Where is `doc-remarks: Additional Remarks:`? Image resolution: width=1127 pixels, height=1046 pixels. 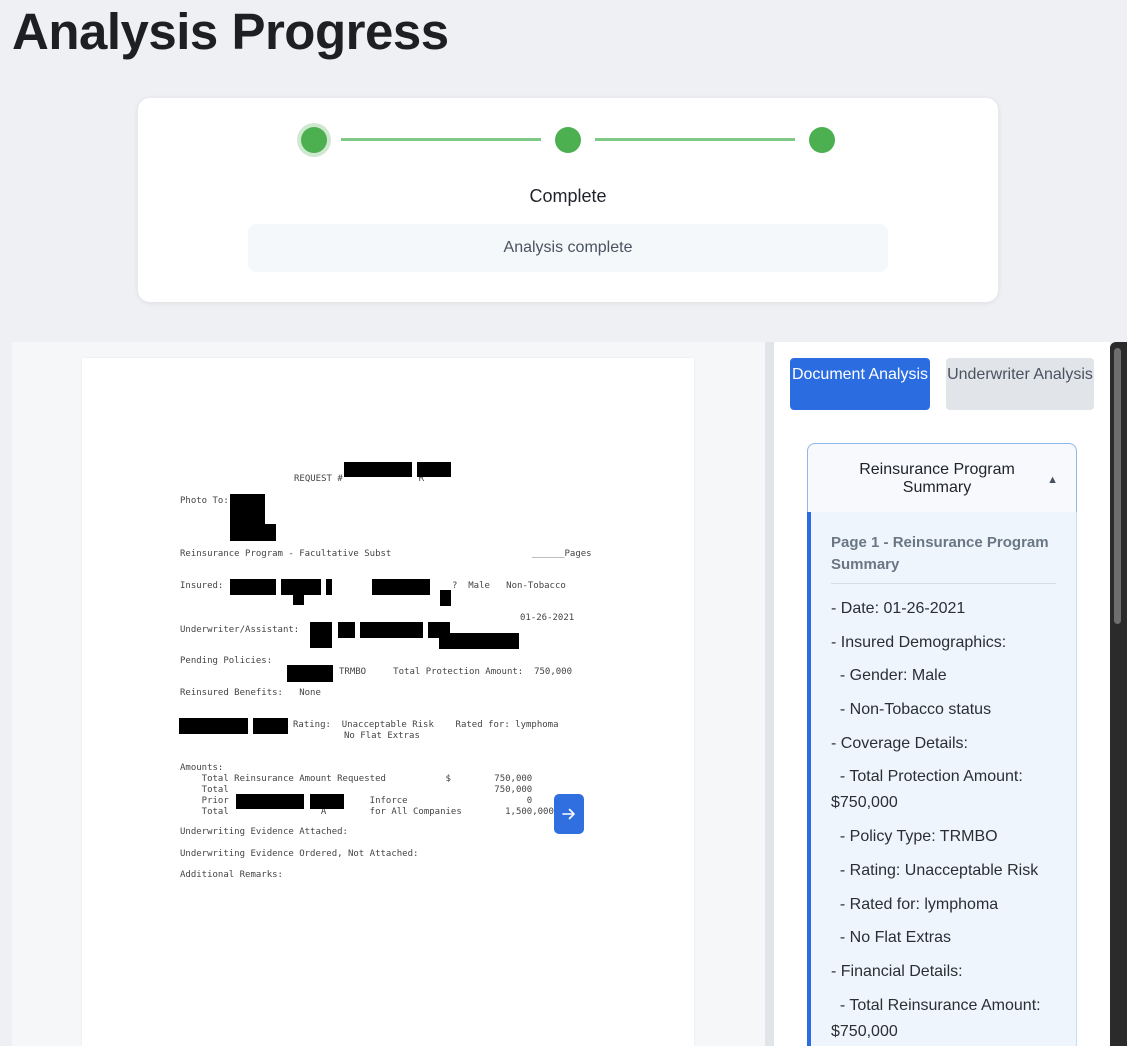
doc-remarks: Additional Remarks: is located at coordinates (231, 875).